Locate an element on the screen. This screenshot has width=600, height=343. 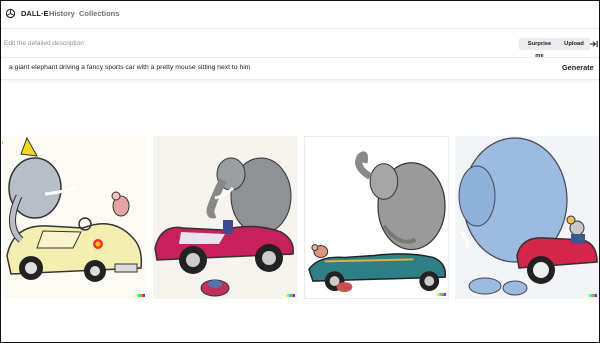
surprise-me-button: Surprise me is located at coordinates (539, 48).